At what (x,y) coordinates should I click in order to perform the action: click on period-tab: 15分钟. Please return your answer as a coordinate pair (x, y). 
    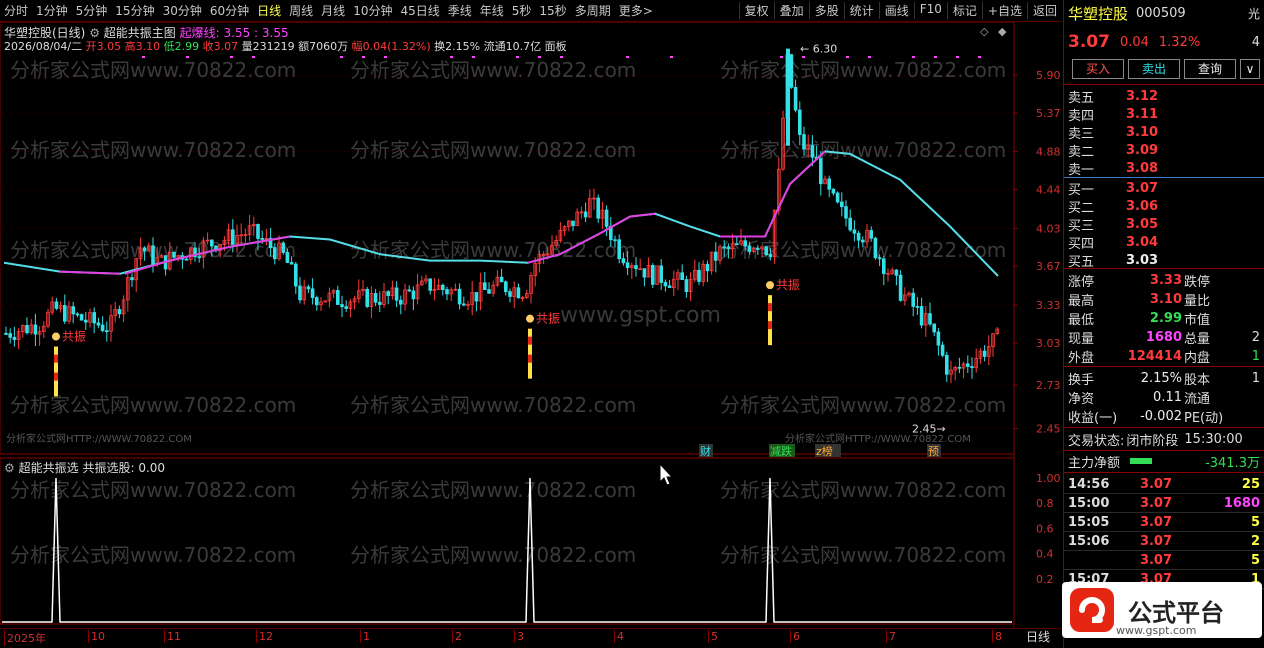
    Looking at the image, I should click on (134, 10).